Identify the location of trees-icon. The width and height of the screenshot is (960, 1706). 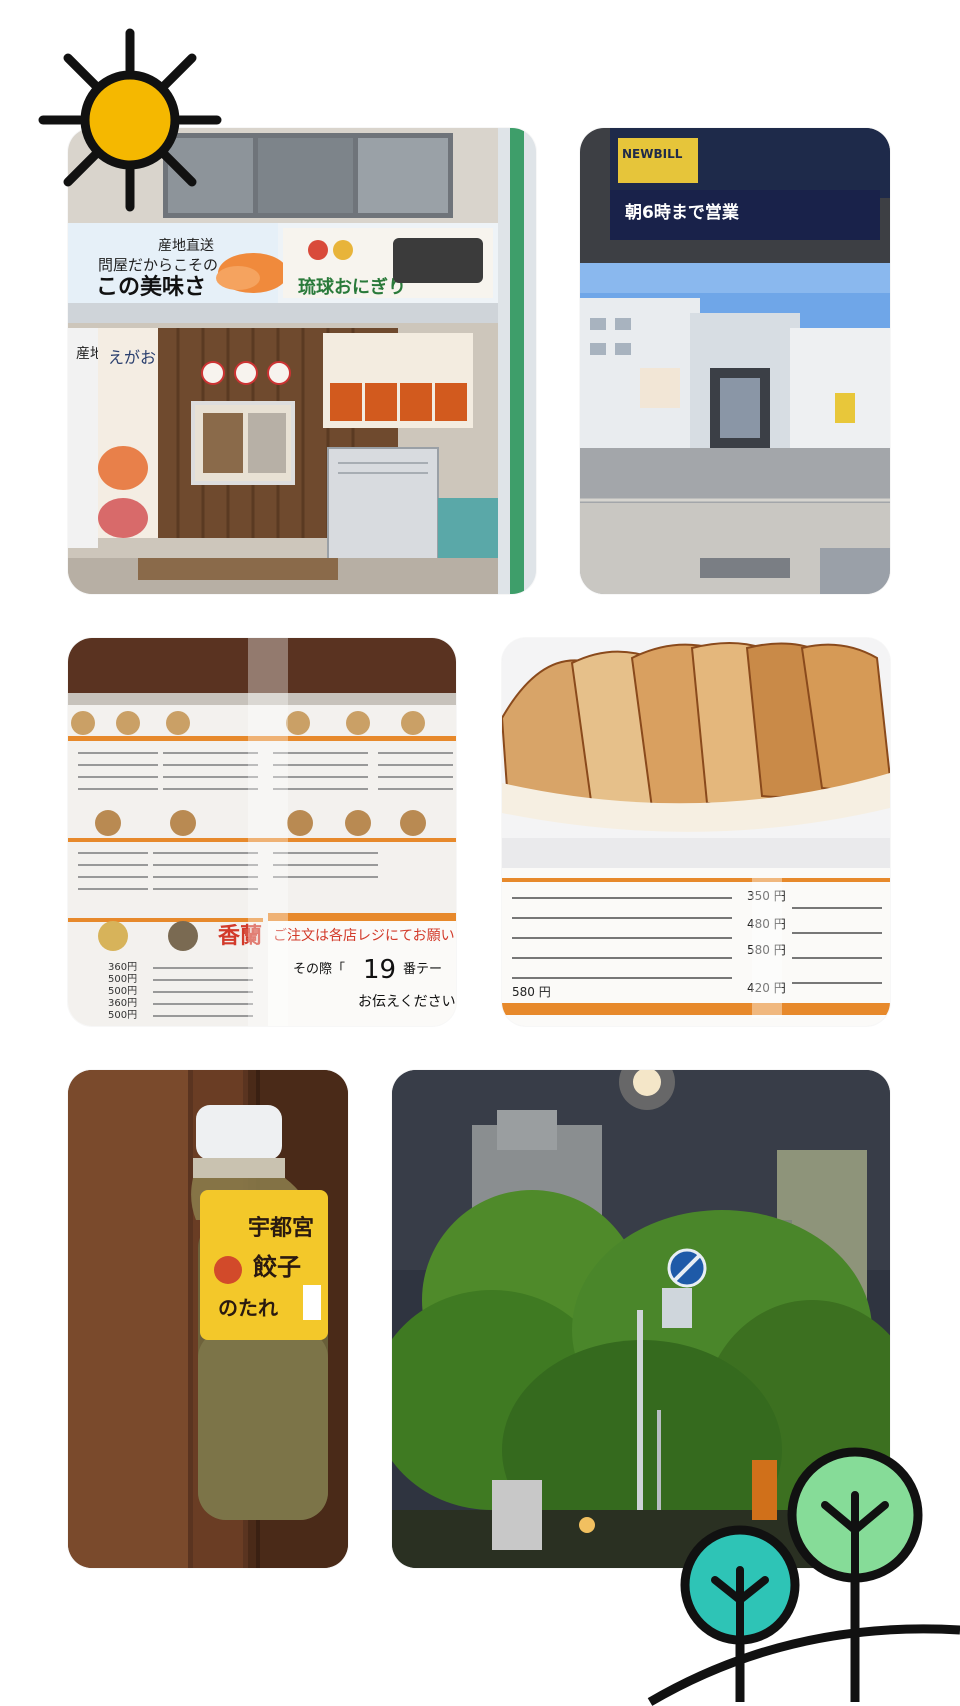
(803, 1576).